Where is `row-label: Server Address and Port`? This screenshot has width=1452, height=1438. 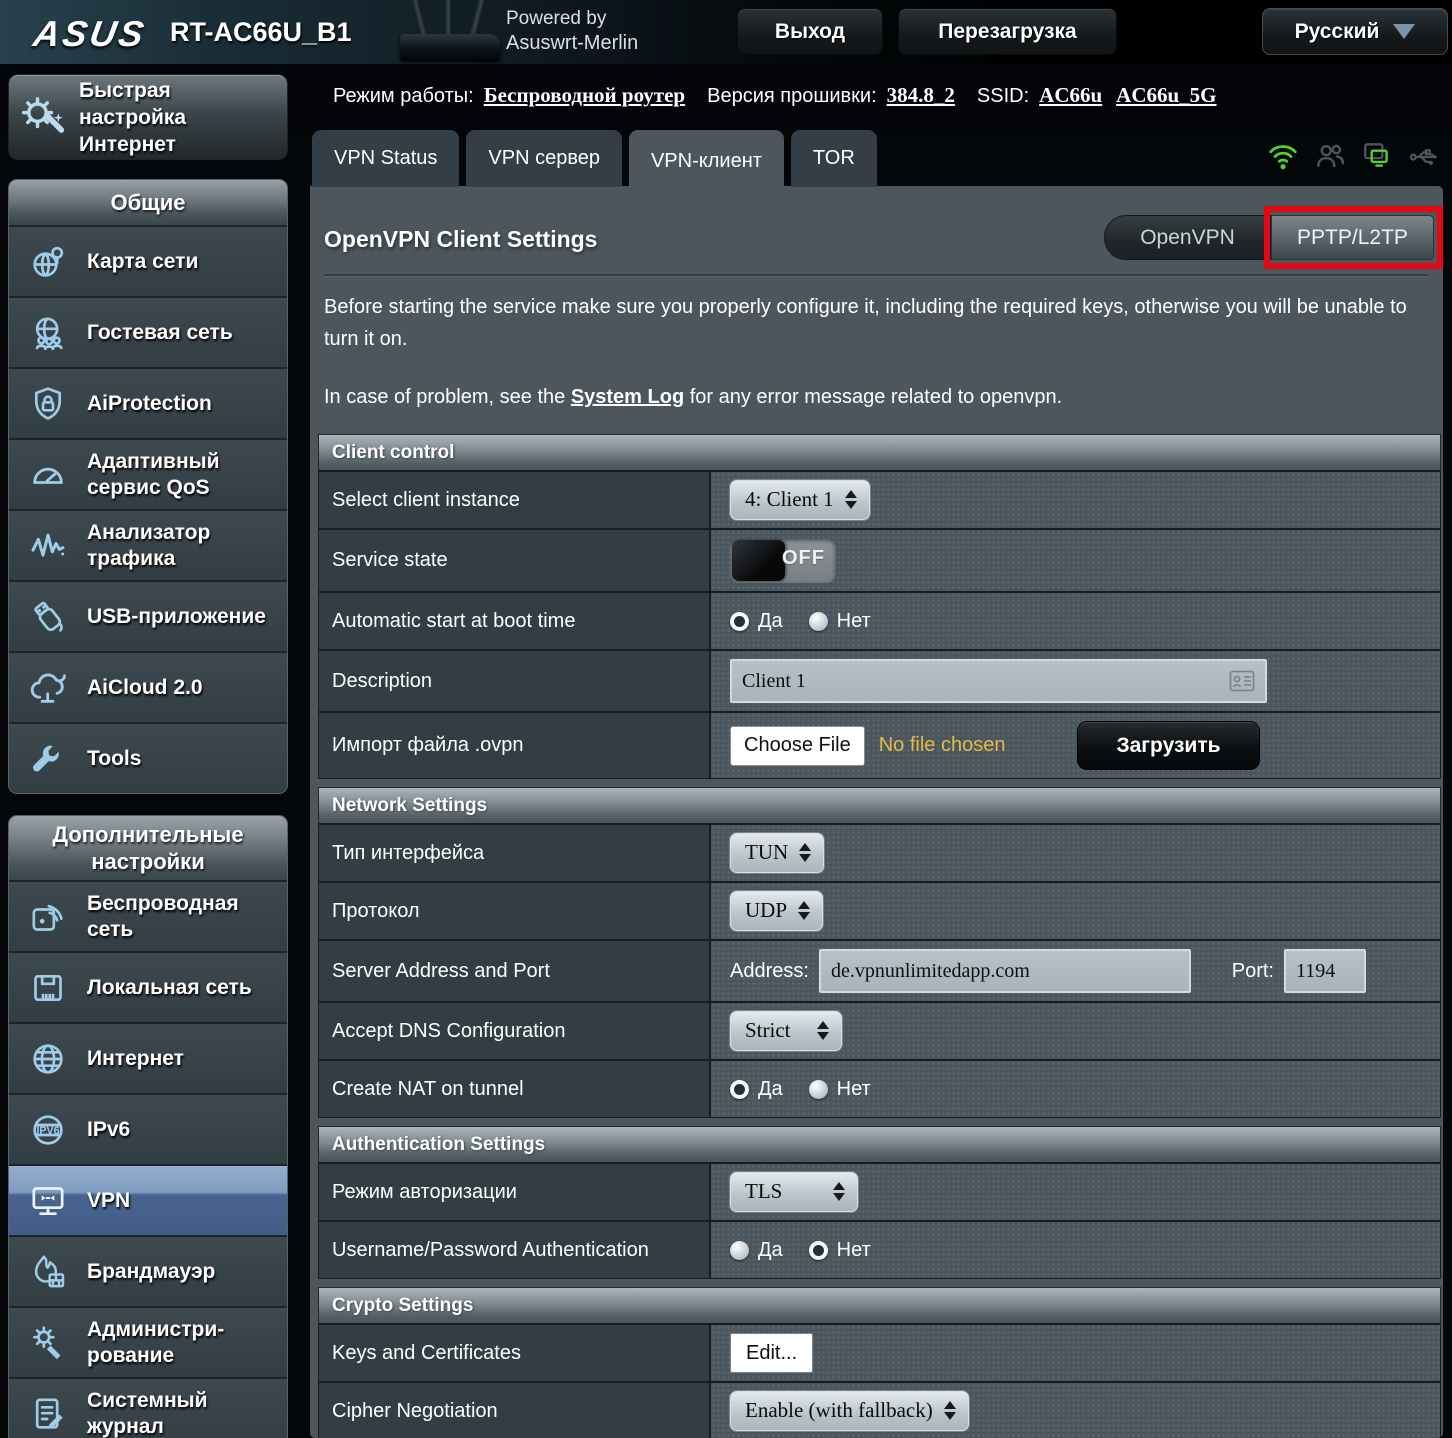
row-label: Server Address and Port is located at coordinates (515, 971).